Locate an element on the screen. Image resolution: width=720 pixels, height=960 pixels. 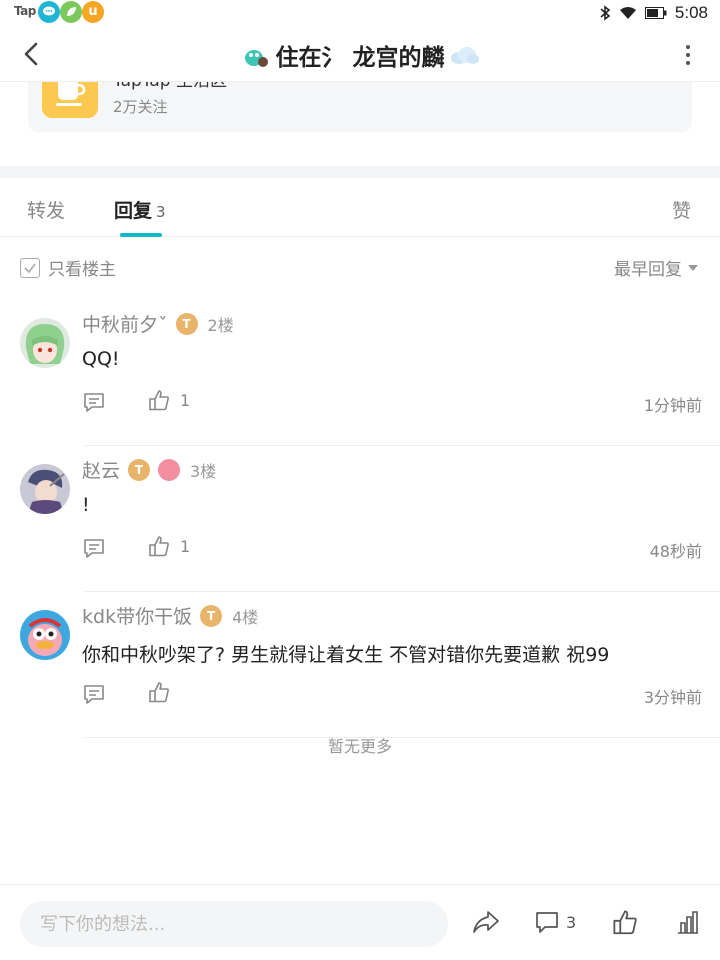
comment-count: 3 is located at coordinates (571, 922).